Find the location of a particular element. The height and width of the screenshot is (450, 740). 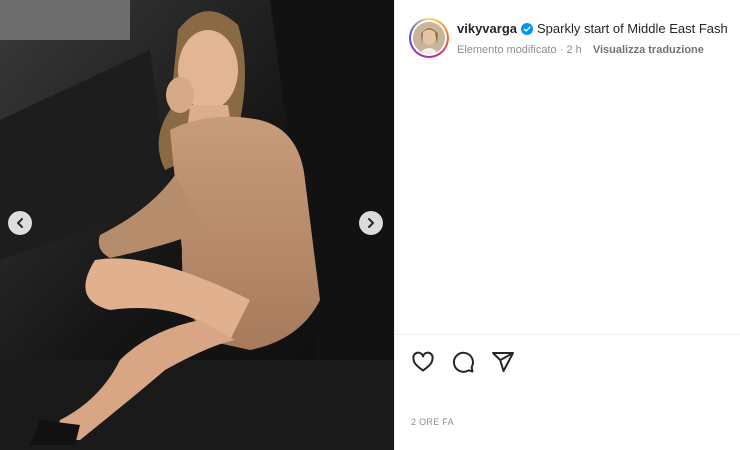

chevron-left-icon is located at coordinates (20, 223).